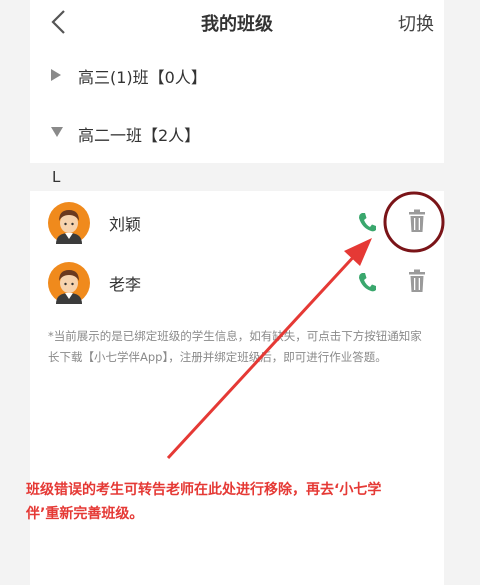  I want to click on class-label: 高三(1)班【0人】, so click(142, 77).